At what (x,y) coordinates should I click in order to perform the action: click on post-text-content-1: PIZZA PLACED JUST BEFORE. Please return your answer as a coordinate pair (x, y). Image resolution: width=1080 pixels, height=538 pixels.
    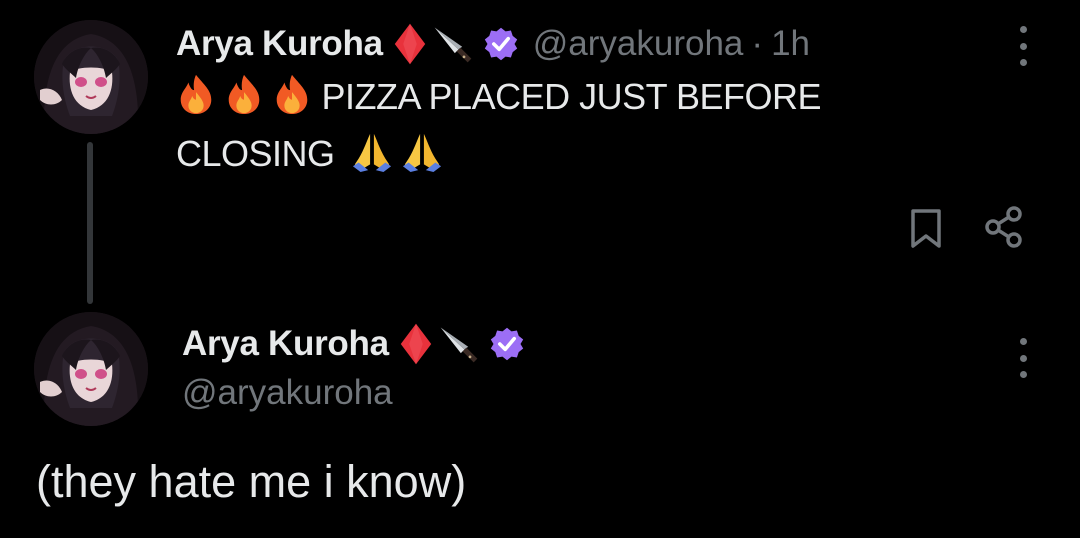
    Looking at the image, I should click on (571, 96).